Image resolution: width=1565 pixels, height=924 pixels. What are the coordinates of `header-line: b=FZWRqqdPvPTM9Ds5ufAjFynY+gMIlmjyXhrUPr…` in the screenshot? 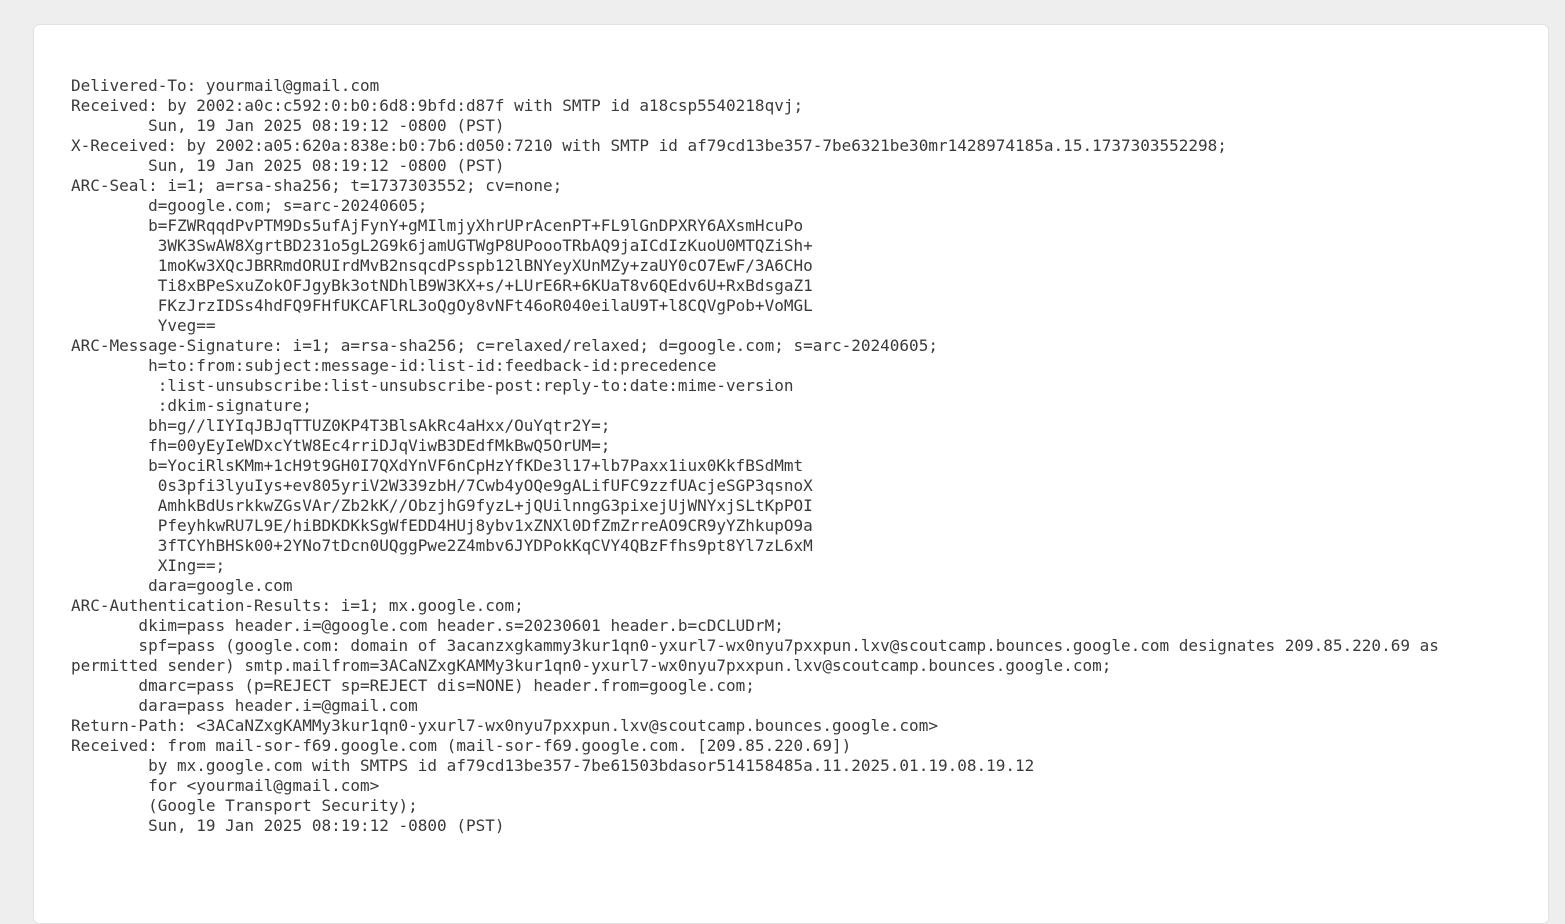 It's located at (437, 225).